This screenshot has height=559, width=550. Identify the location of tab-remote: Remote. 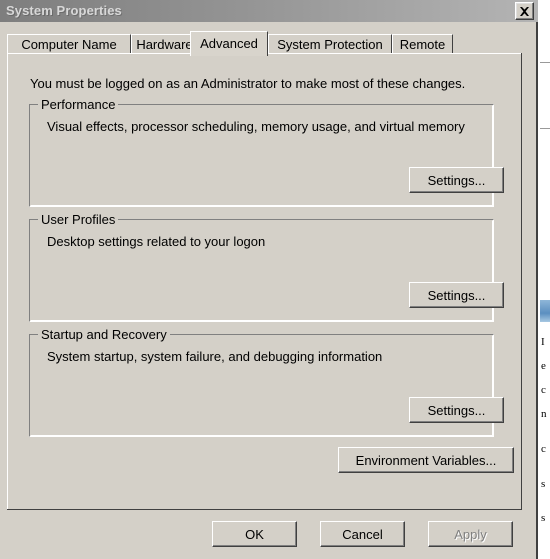
(422, 43).